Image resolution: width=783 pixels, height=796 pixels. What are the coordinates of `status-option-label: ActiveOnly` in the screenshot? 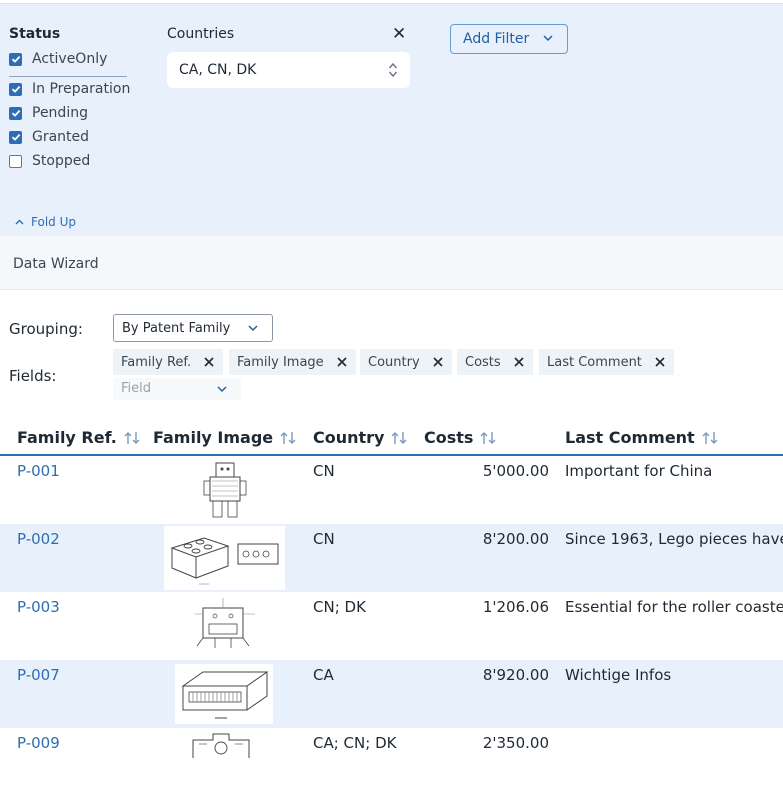 It's located at (69, 59).